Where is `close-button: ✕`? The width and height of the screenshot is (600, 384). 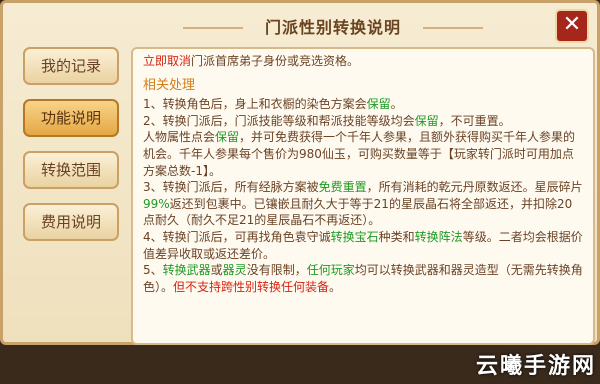
close-button: ✕ is located at coordinates (572, 26).